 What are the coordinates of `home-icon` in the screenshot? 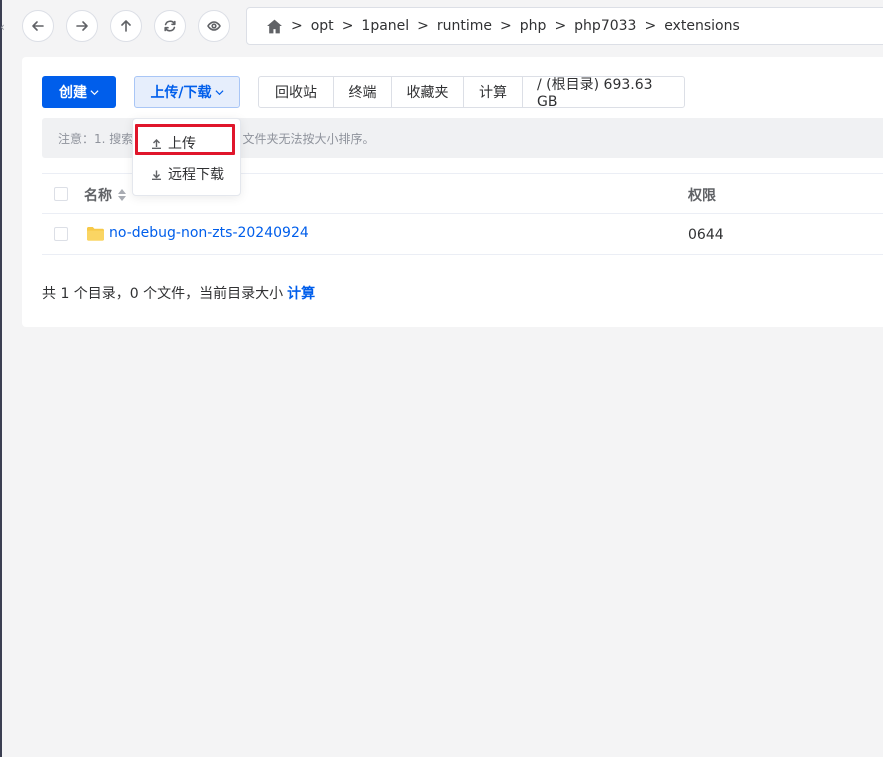 It's located at (274, 26).